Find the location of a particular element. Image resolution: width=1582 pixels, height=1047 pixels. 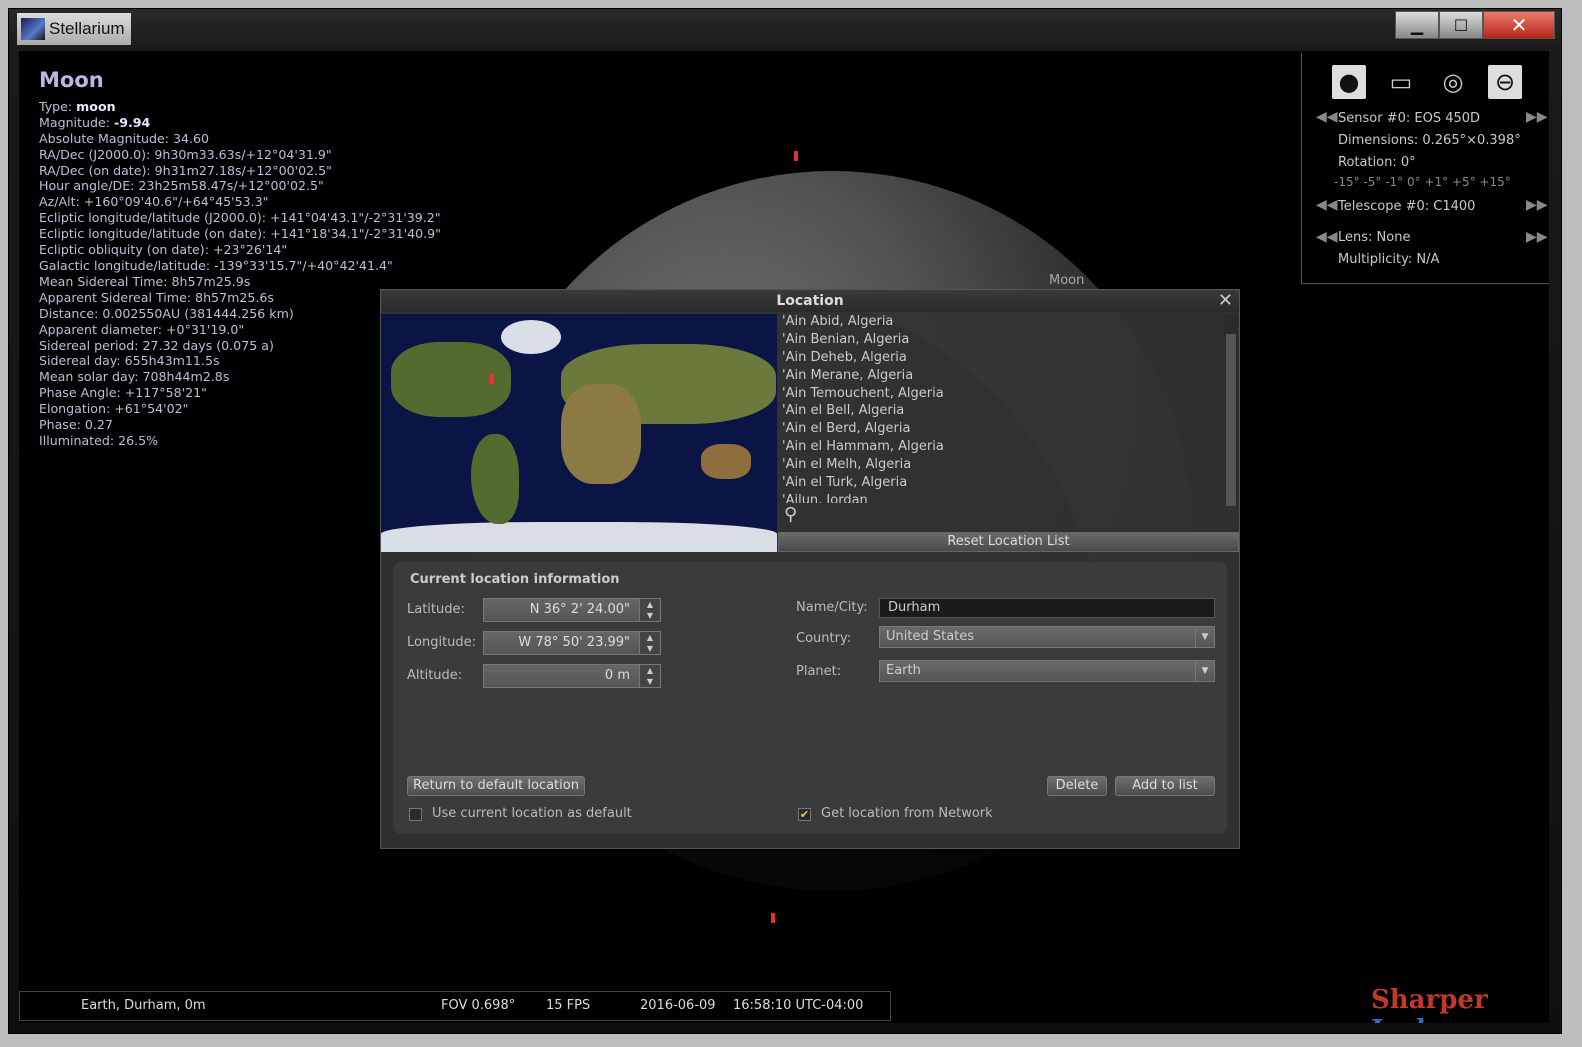

list-item: 'Ain Temouchent, Algeria is located at coordinates (1001, 395).